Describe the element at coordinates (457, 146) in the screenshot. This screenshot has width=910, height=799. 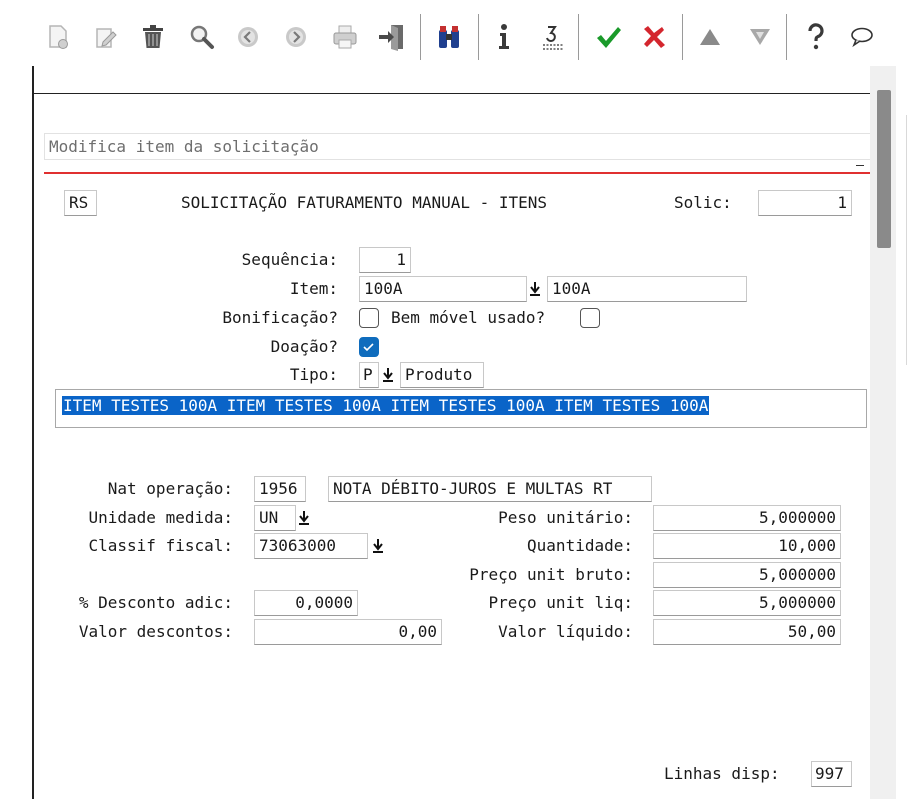
I see `mode-bar: Modifica item da solicitação` at that location.